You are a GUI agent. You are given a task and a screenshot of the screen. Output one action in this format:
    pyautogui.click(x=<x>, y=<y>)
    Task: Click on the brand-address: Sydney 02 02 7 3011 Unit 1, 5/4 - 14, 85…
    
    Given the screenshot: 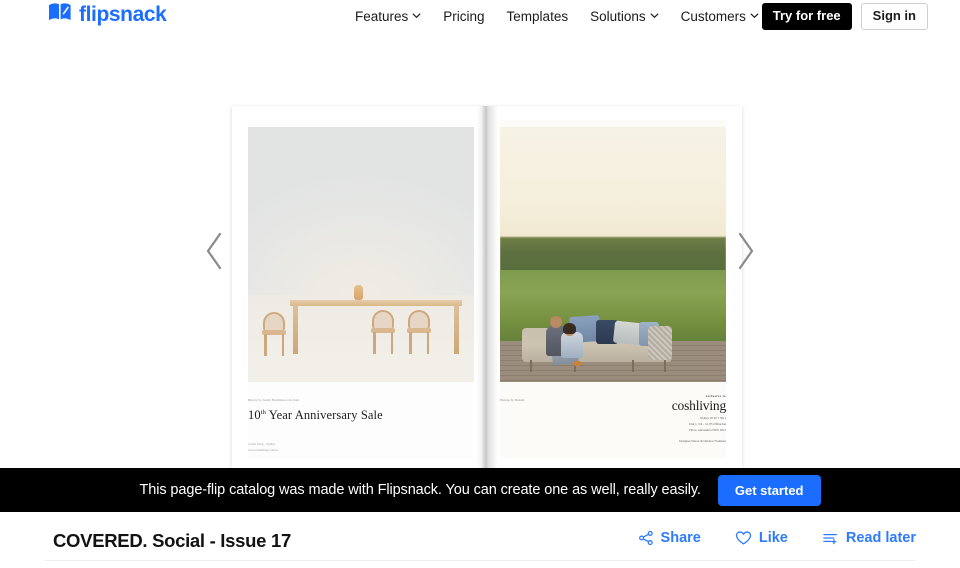 What is the action you would take?
    pyautogui.click(x=699, y=424)
    